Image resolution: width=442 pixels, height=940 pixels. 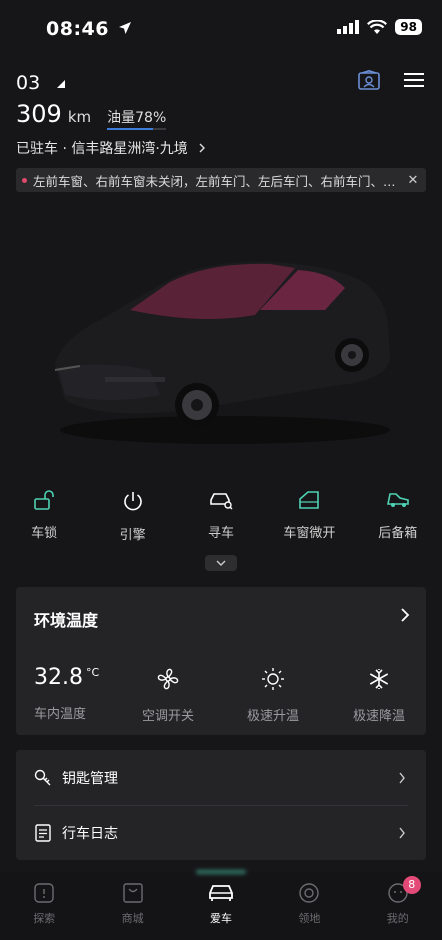 I want to click on bottom-nav: 探索 商城 爱车 领地 我的 8, so click(x=221, y=905).